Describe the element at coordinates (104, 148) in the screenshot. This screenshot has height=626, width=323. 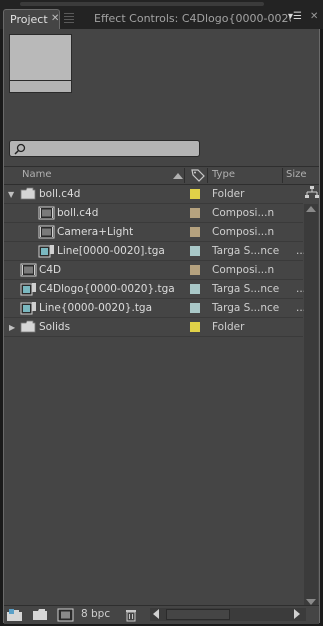
I see `search-input` at that location.